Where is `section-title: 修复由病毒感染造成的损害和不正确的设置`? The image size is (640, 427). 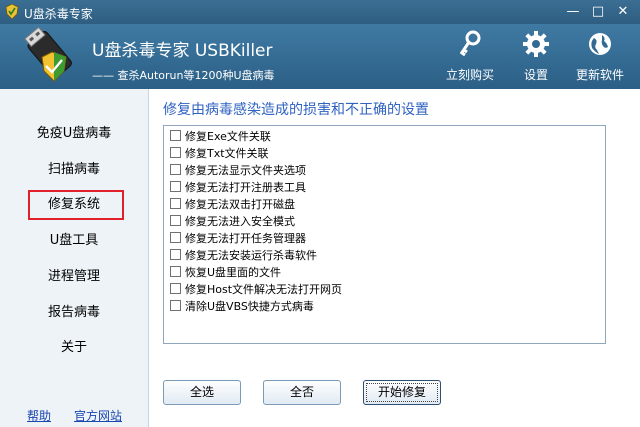
section-title: 修复由病毒感染造成的损害和不正确的设置 is located at coordinates (296, 110).